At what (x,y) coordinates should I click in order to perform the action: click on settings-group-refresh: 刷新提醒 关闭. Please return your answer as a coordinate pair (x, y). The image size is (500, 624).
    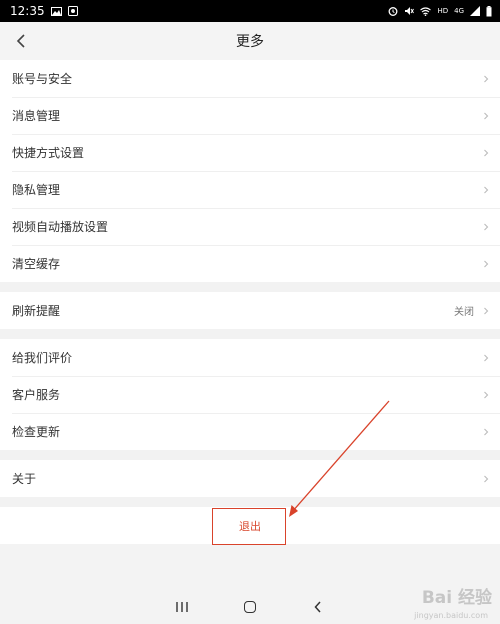
    Looking at the image, I should click on (250, 310).